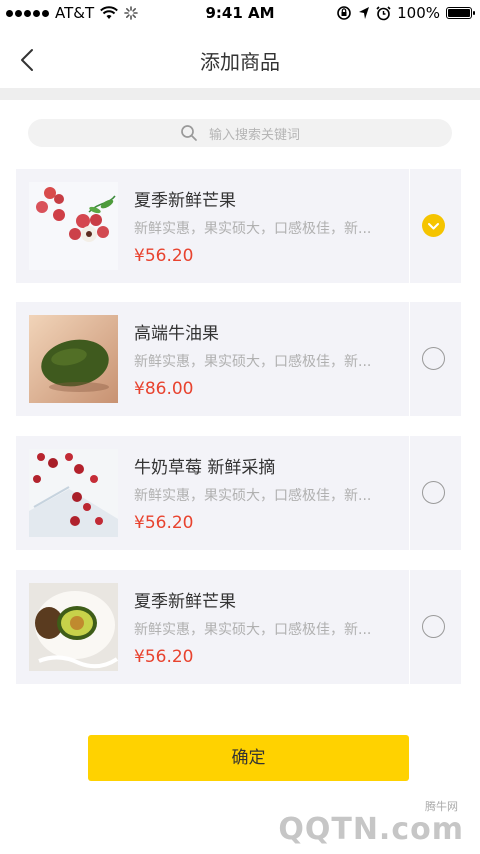  I want to click on product-price: ¥86.00, so click(164, 389).